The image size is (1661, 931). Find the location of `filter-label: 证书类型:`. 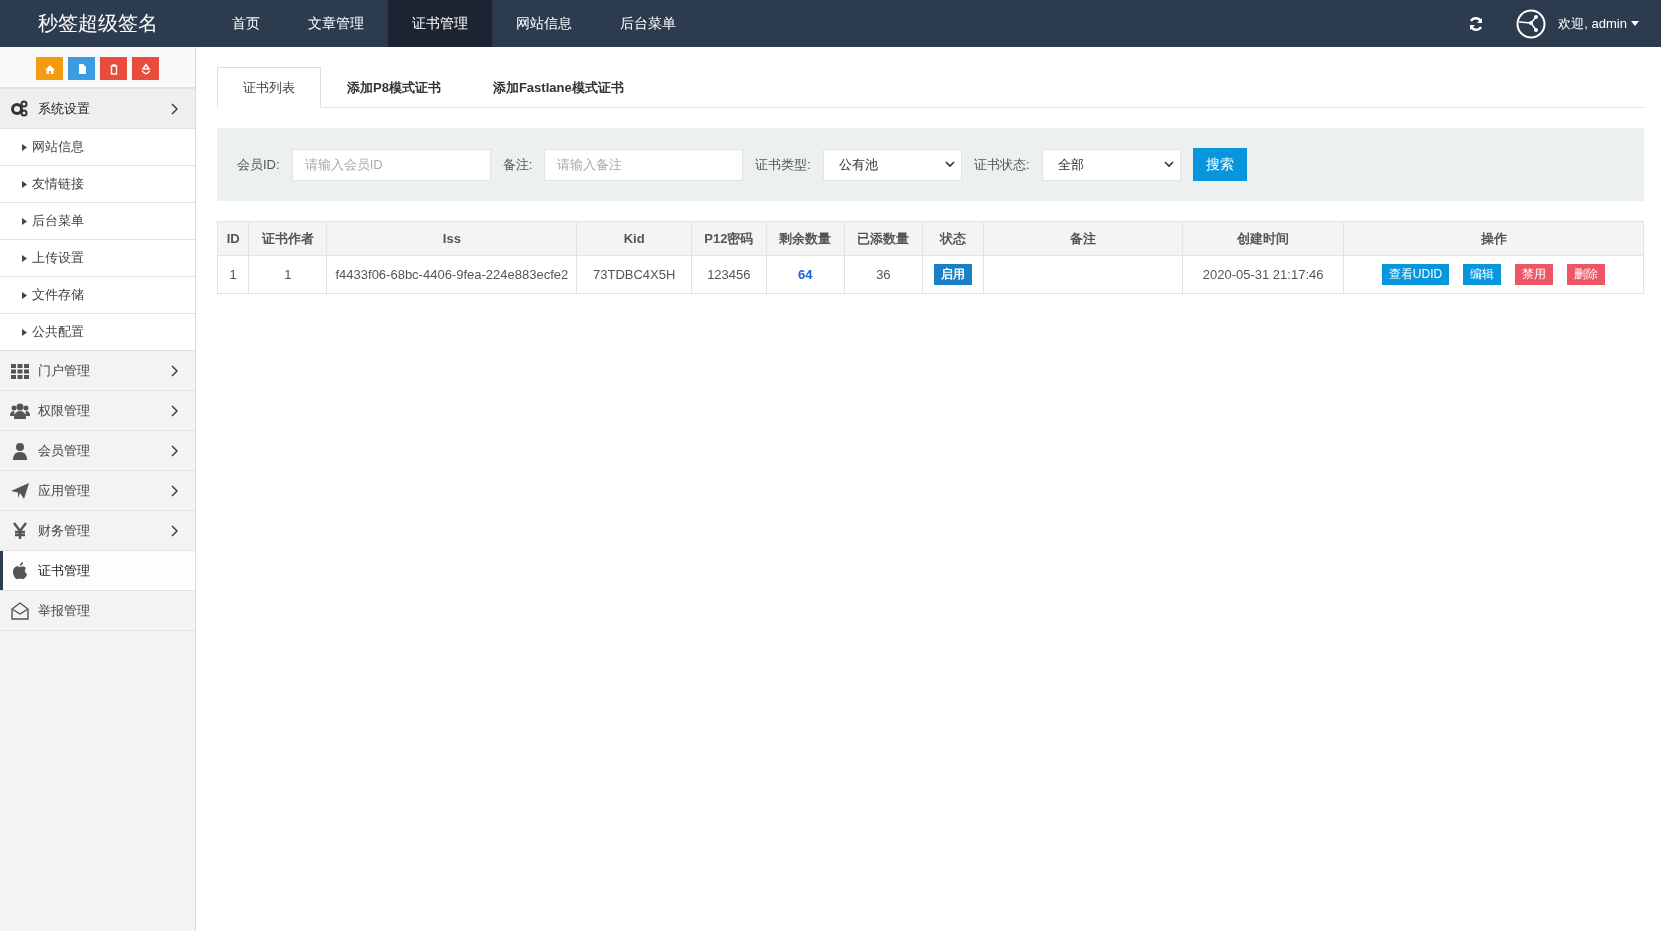

filter-label: 证书类型: is located at coordinates (783, 164).